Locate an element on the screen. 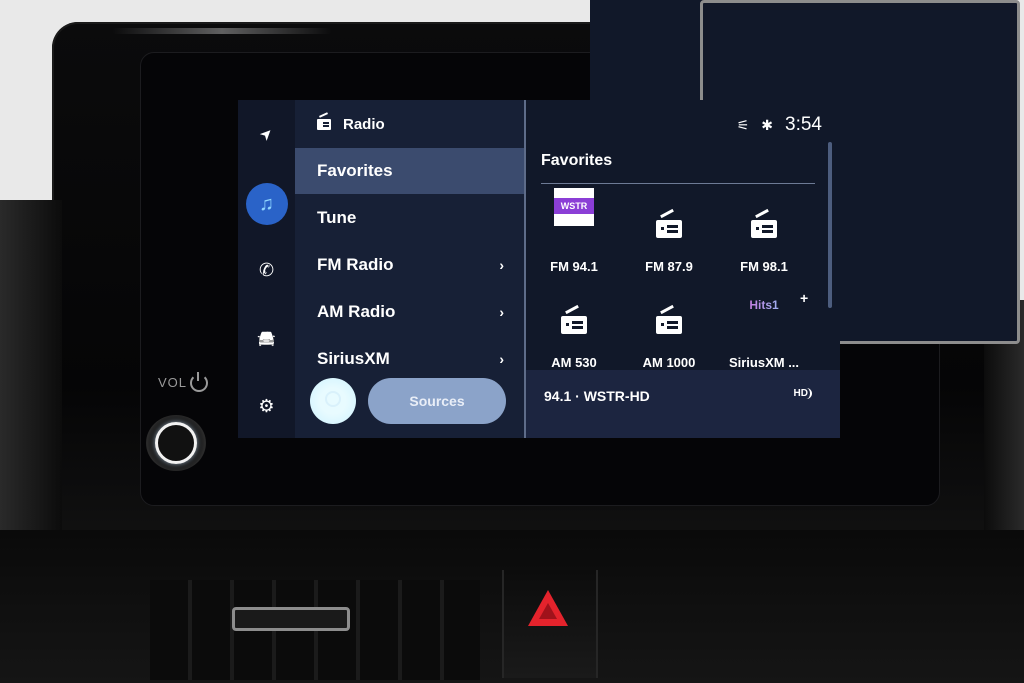 The height and width of the screenshot is (683, 1024). favorites-title: Favorites is located at coordinates (577, 160).